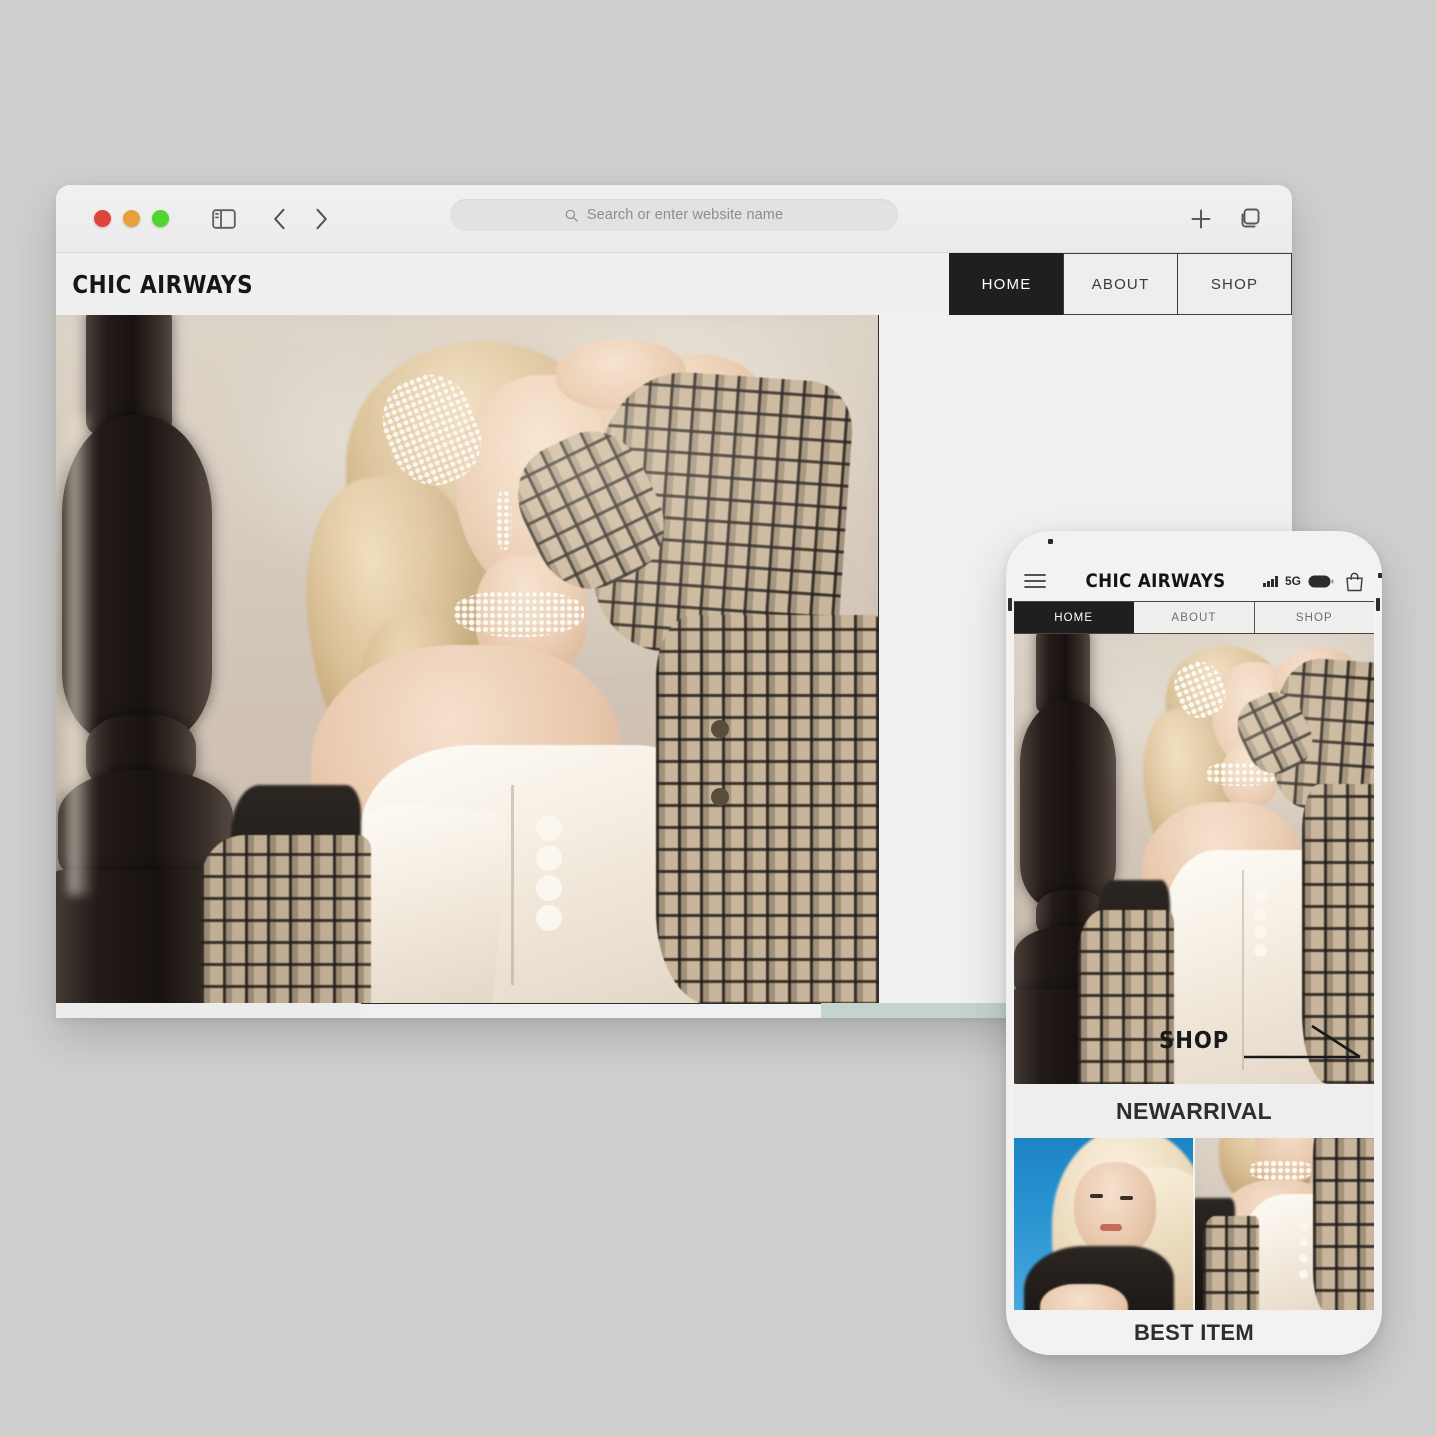  I want to click on phone-nav: HOME ABOUT SHOP, so click(1194, 617).